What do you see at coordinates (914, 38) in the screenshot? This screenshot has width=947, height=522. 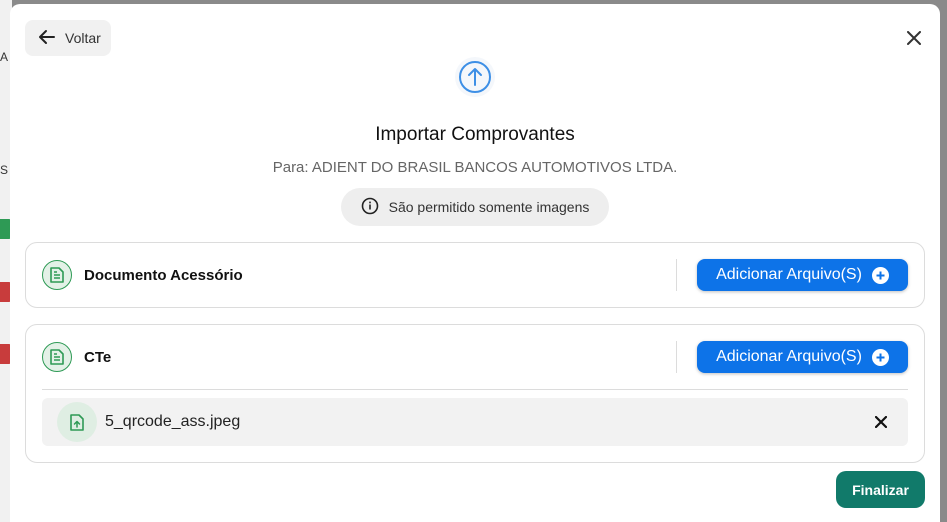 I see `close-icon` at bounding box center [914, 38].